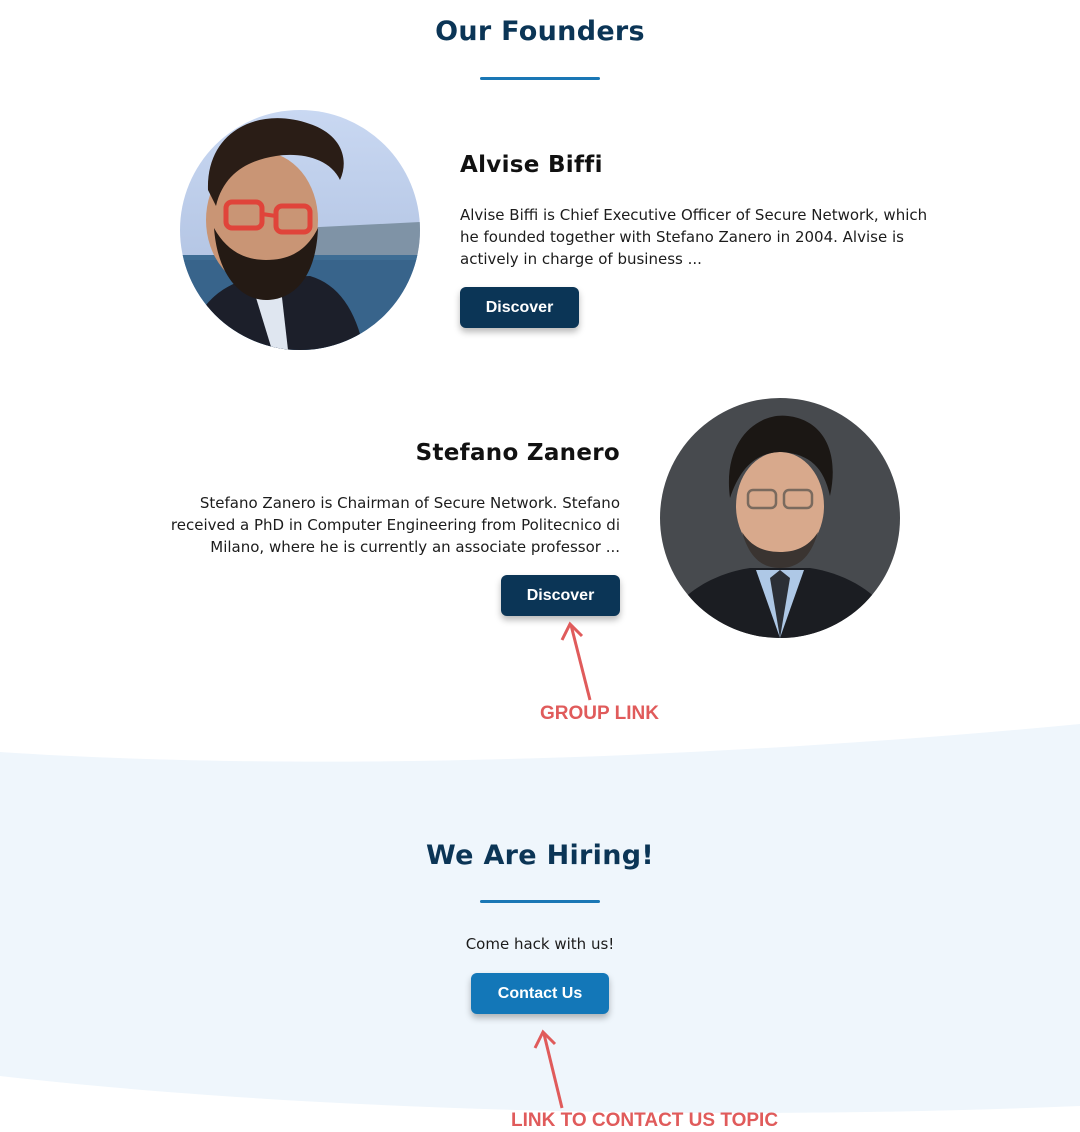 The image size is (1080, 1132). I want to click on stefano-zanero-photo, so click(780, 518).